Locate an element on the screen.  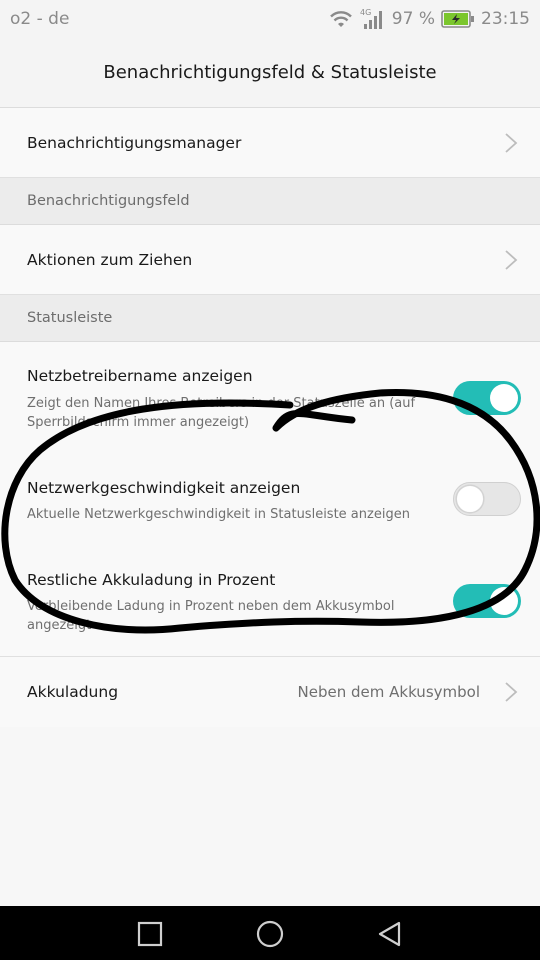
navigation-bar is located at coordinates (270, 933).